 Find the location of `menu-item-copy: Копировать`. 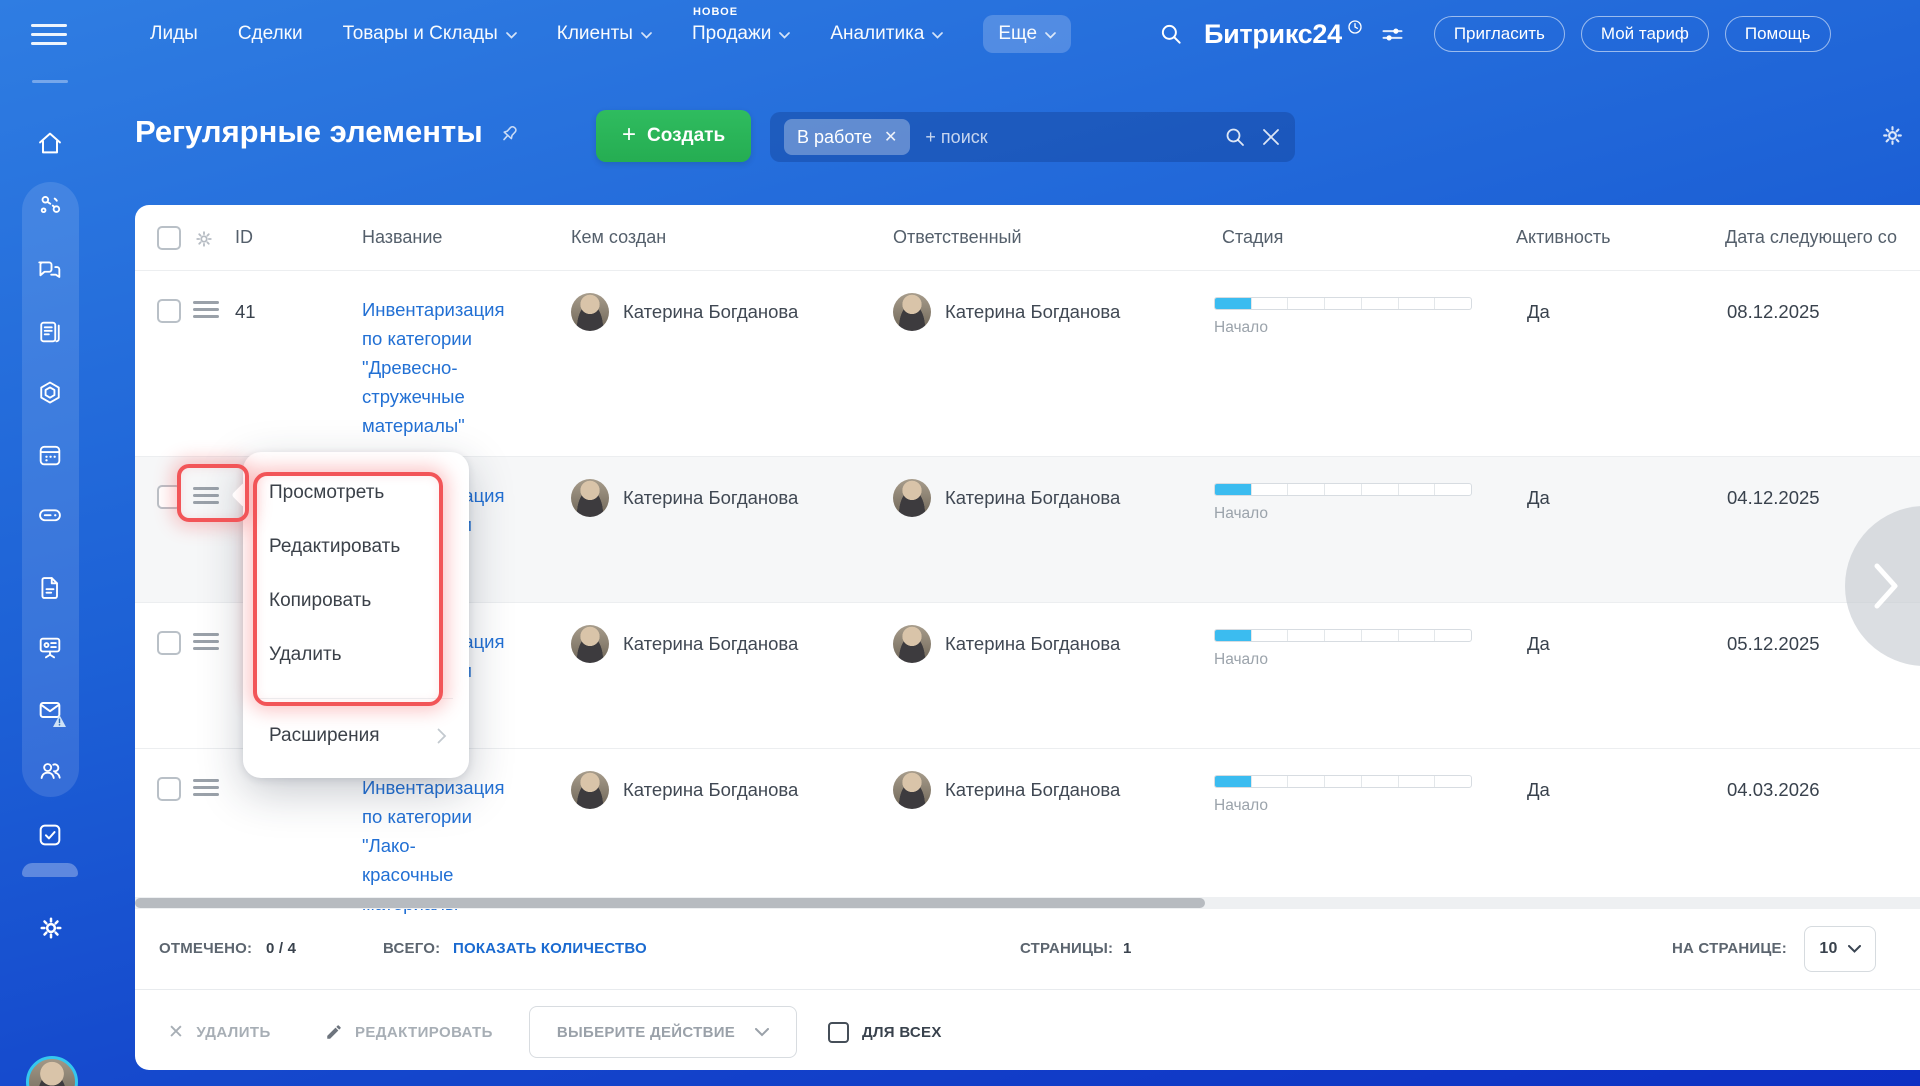

menu-item-copy: Копировать is located at coordinates (356, 601).